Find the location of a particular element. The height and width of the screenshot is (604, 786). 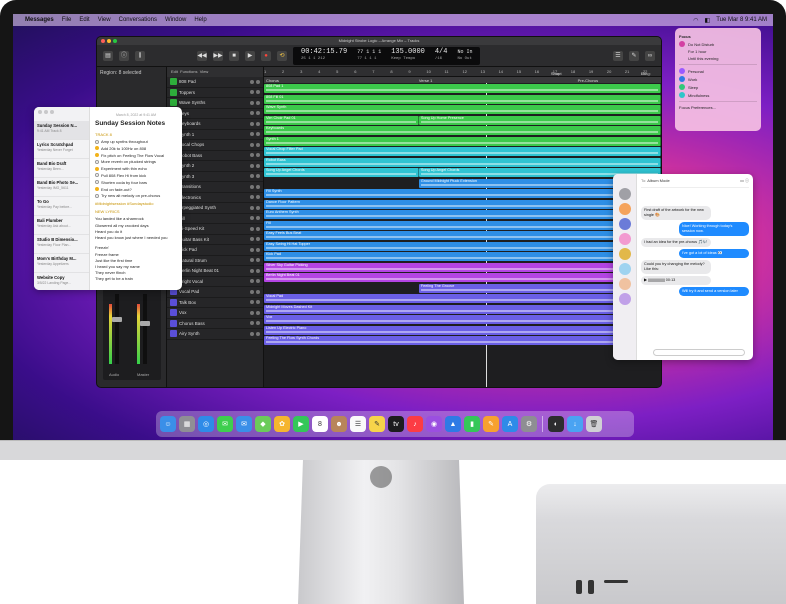

downloads-icon: ↓ is located at coordinates (575, 424).